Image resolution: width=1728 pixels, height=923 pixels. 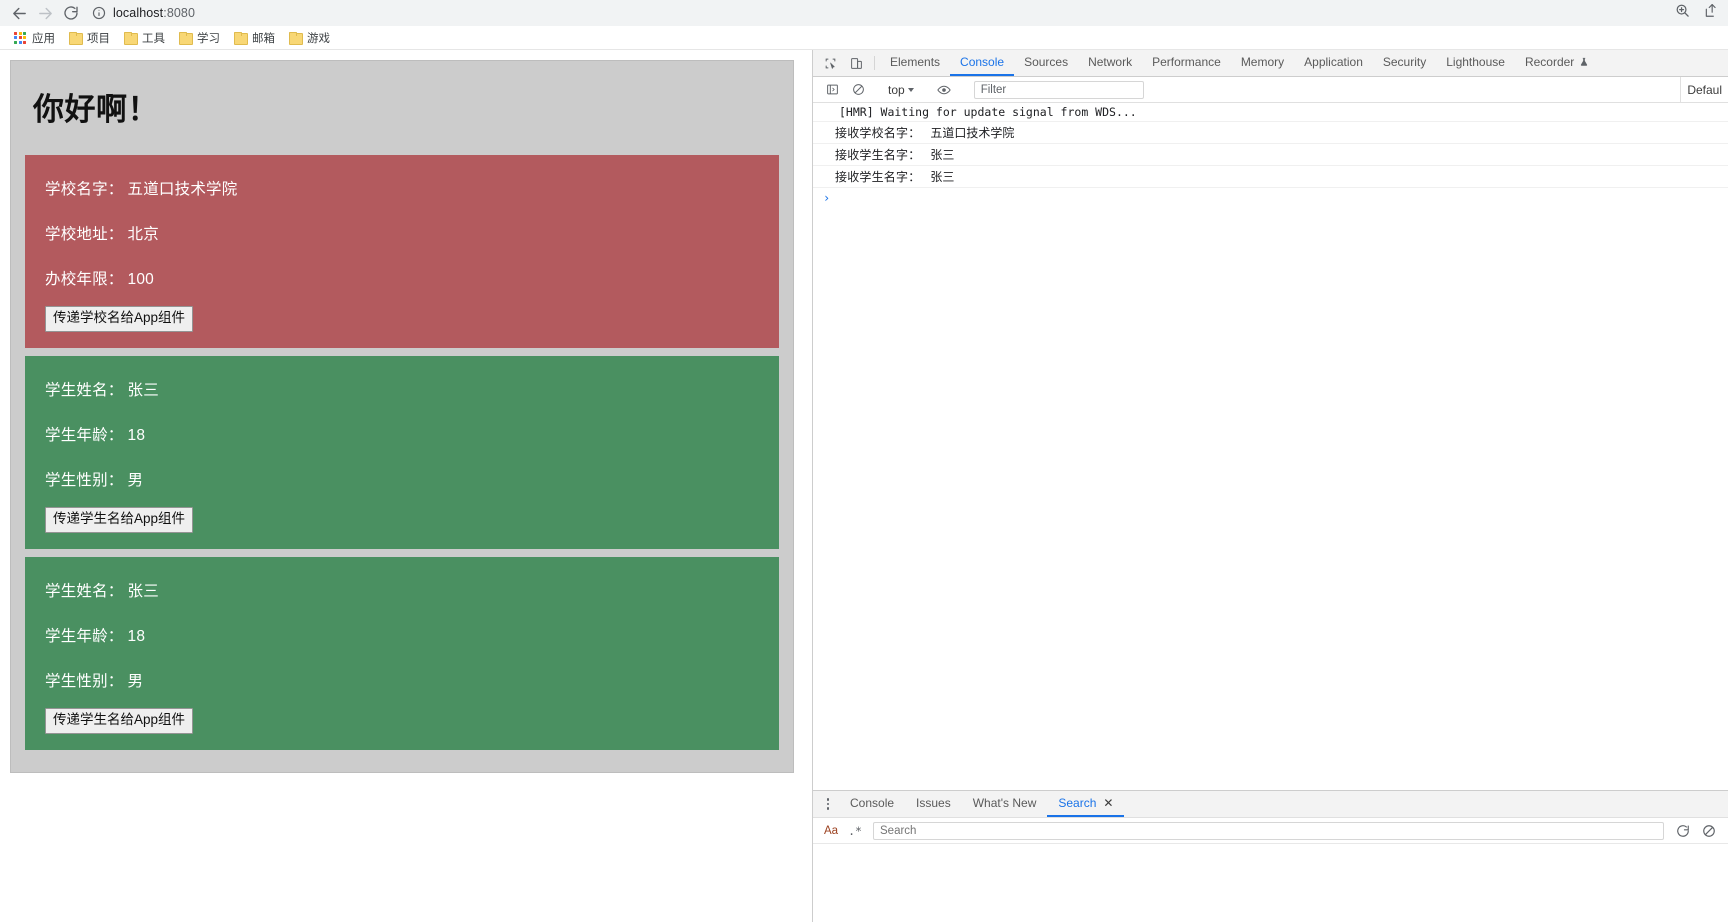 I want to click on tab-application: Application, so click(x=1333, y=63).